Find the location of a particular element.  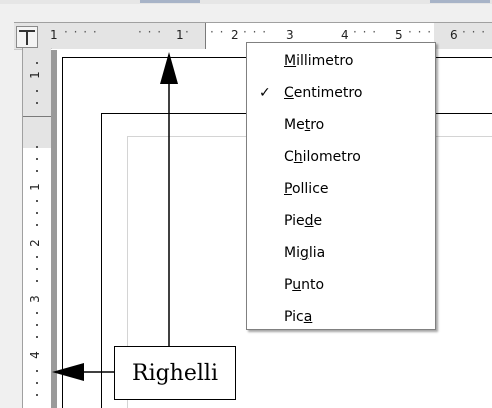

ruler-number: 5 is located at coordinates (399, 35).